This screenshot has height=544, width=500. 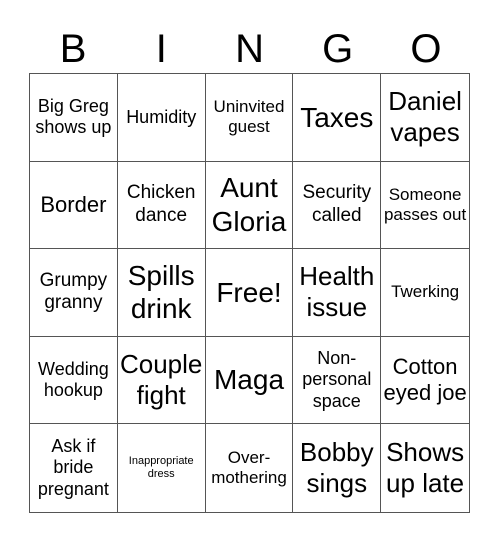 What do you see at coordinates (74, 118) in the screenshot?
I see `bingo-cell: Big Greg shows up` at bounding box center [74, 118].